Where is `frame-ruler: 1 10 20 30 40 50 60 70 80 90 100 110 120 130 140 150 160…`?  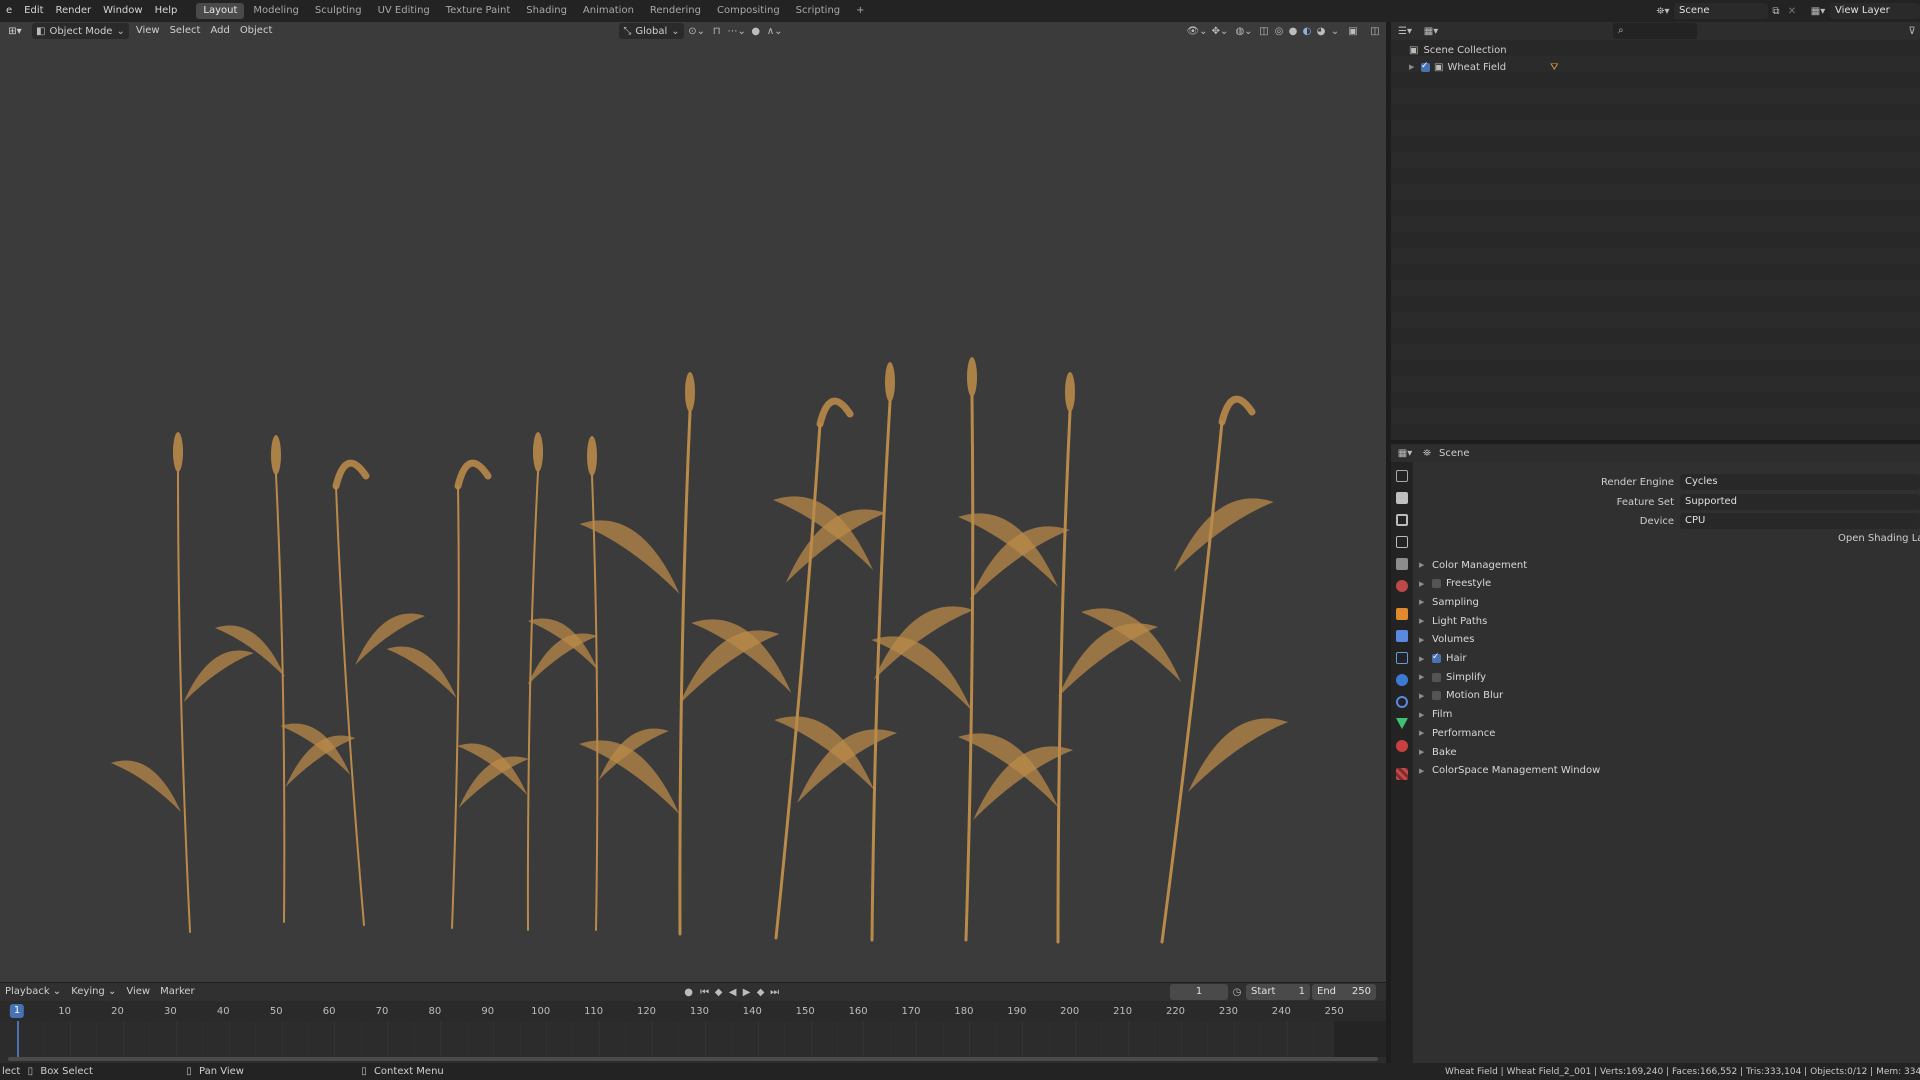
frame-ruler: 1 10 20 30 40 50 60 70 80 90 100 110 120 130 140 150 160… is located at coordinates (693, 1011).